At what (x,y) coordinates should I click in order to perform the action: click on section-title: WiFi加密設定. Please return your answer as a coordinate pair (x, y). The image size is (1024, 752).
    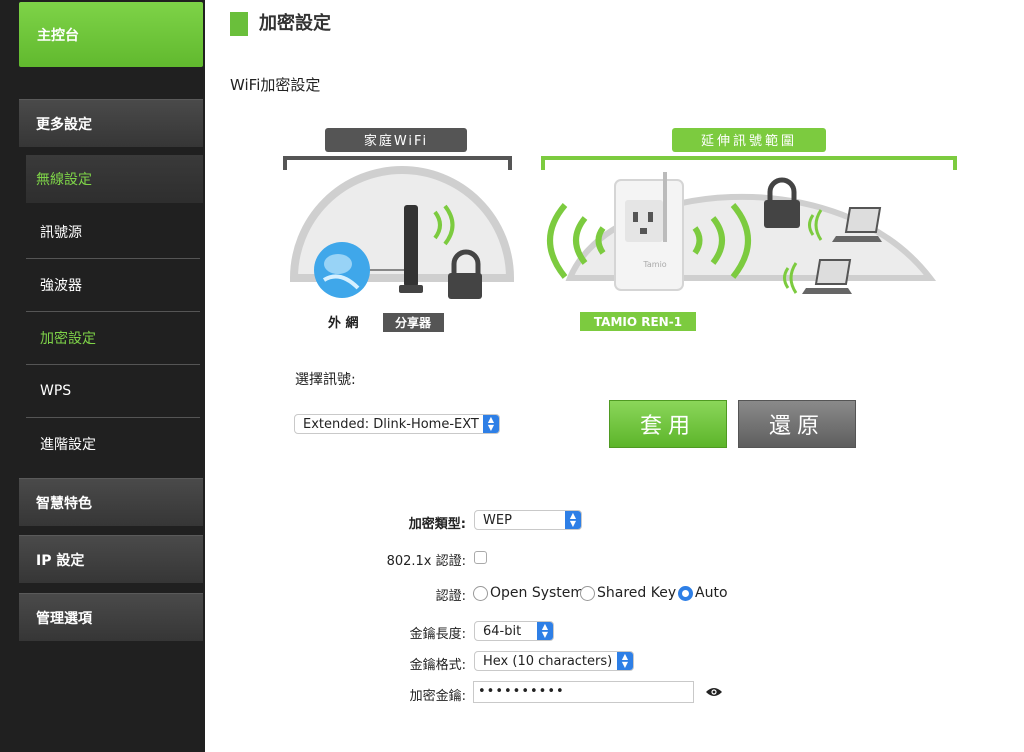
    Looking at the image, I should click on (275, 85).